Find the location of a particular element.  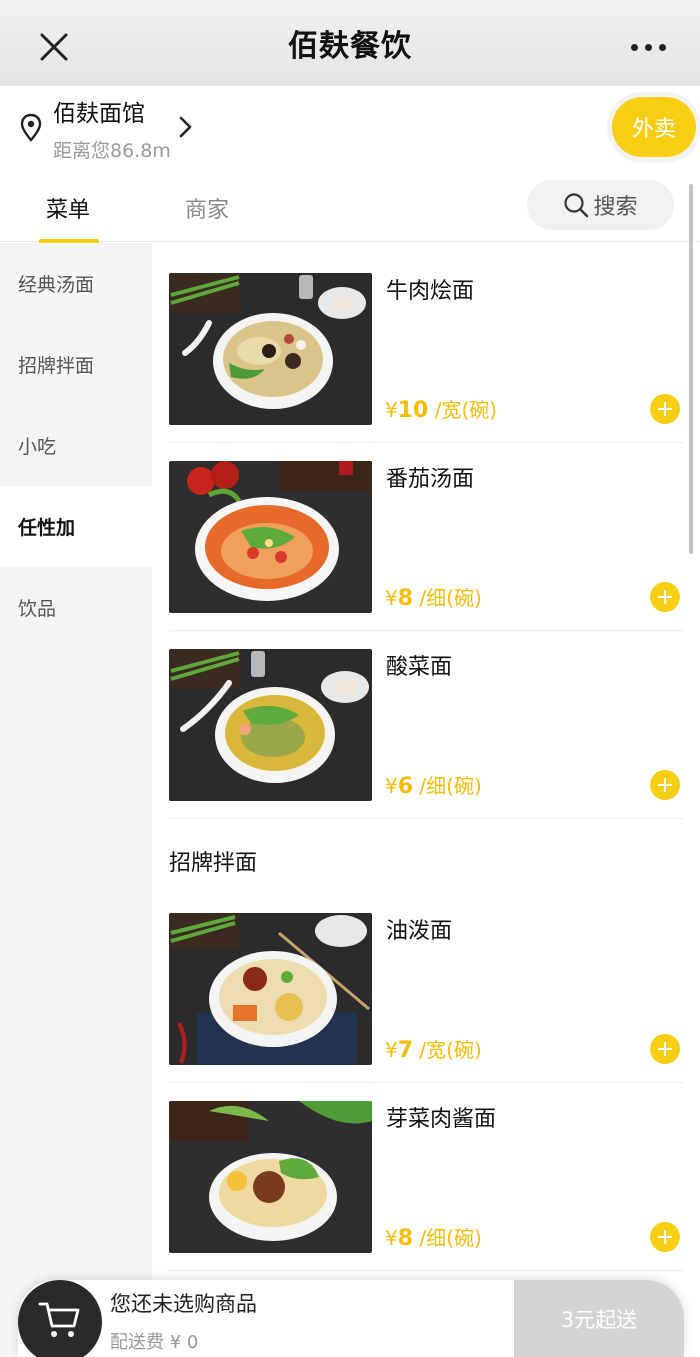

product-name: 油泼面 is located at coordinates (419, 931).